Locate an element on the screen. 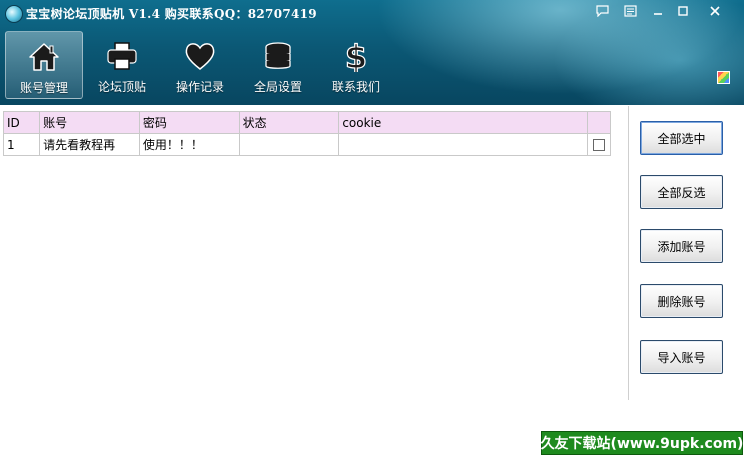 This screenshot has width=744, height=457. table-row: 1 请先看教程再 使用！！！ is located at coordinates (307, 144).